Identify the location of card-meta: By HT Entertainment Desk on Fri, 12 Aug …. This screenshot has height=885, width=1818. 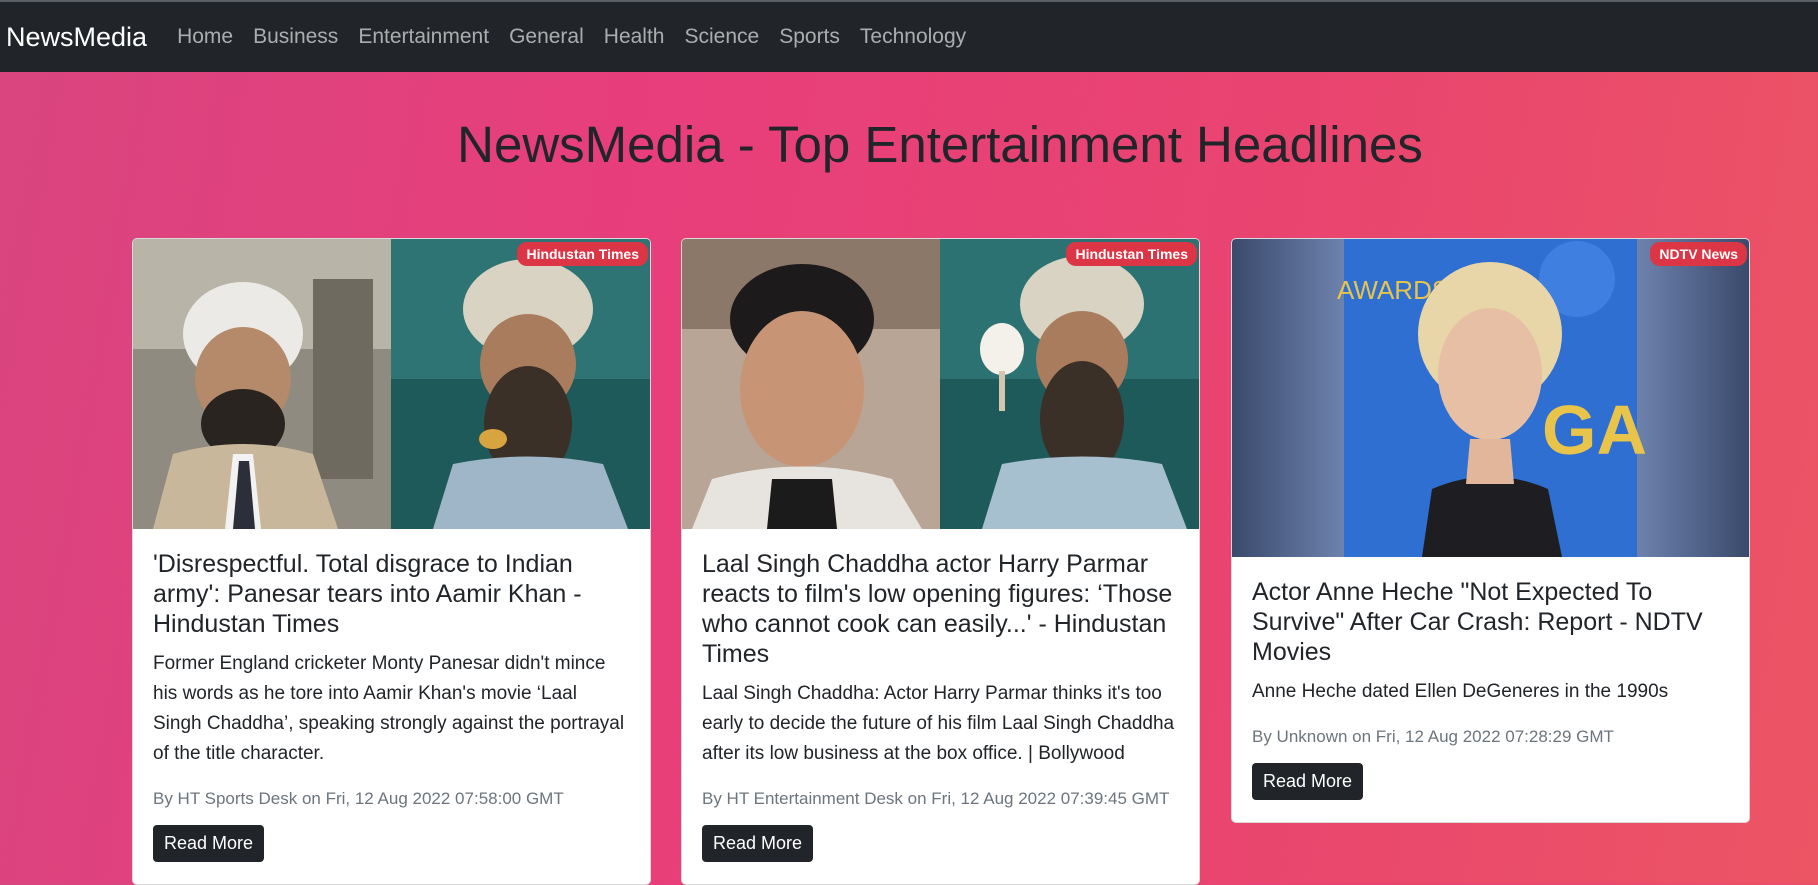
(936, 798).